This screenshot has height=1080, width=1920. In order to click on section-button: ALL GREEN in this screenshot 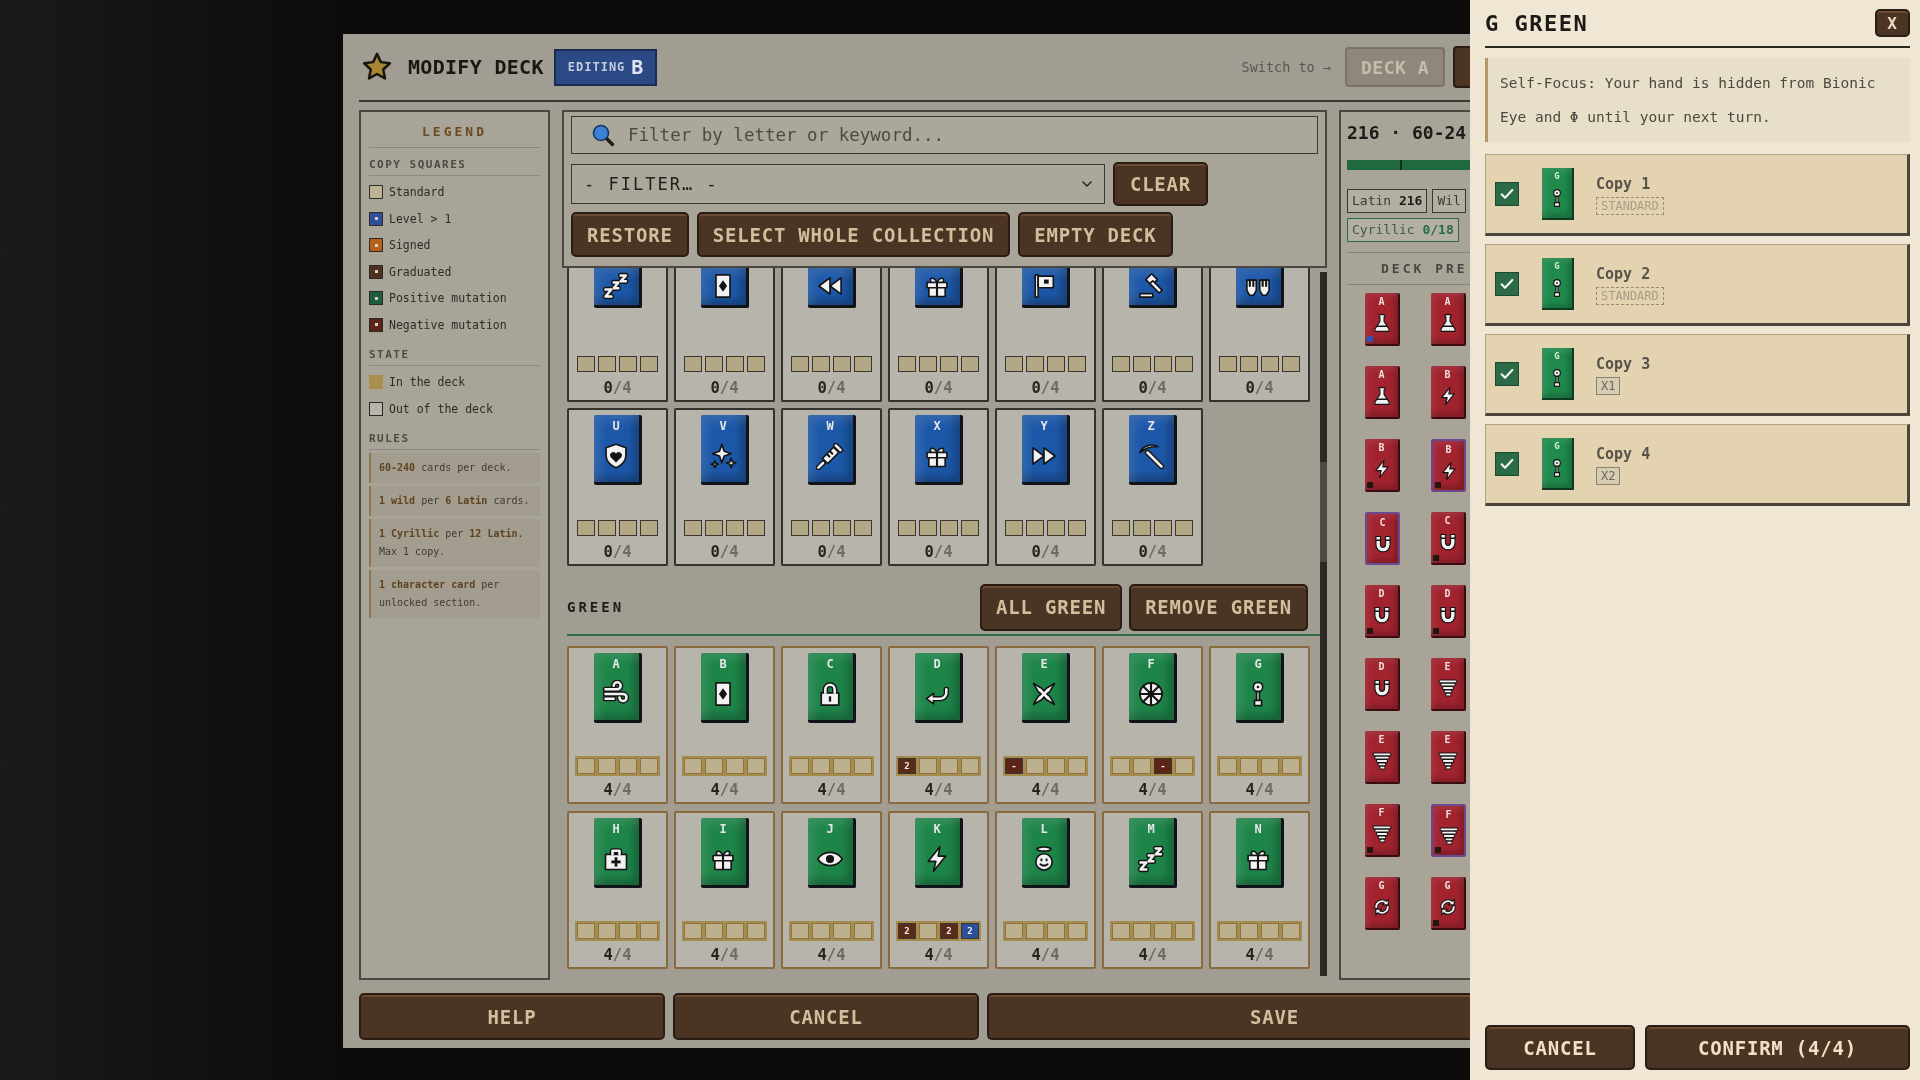, I will do `click(1051, 607)`.